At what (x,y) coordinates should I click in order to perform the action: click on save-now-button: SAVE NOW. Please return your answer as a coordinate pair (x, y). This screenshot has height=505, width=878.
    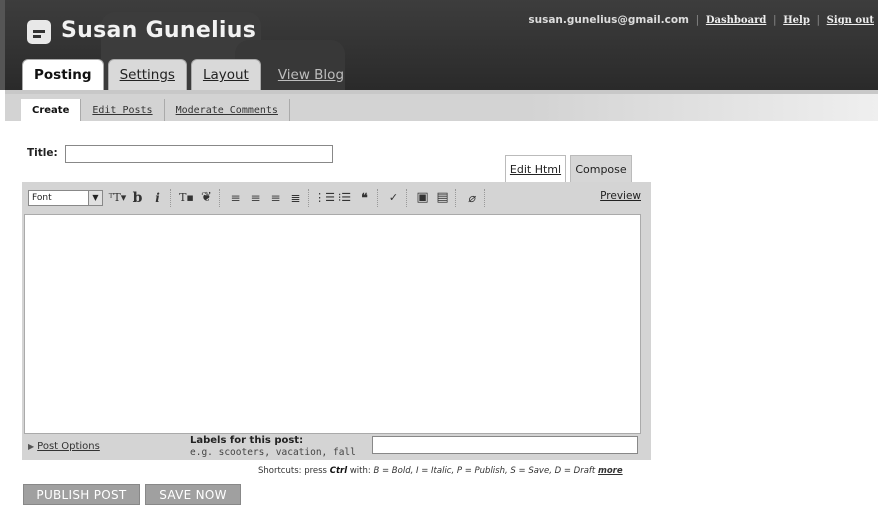
    Looking at the image, I should click on (193, 494).